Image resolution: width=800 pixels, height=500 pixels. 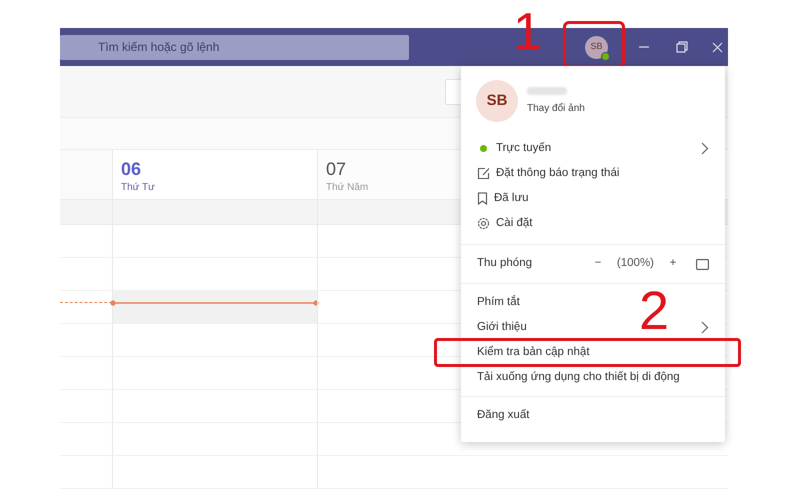 What do you see at coordinates (503, 198) in the screenshot?
I see `menu-item: Đã lưu` at bounding box center [503, 198].